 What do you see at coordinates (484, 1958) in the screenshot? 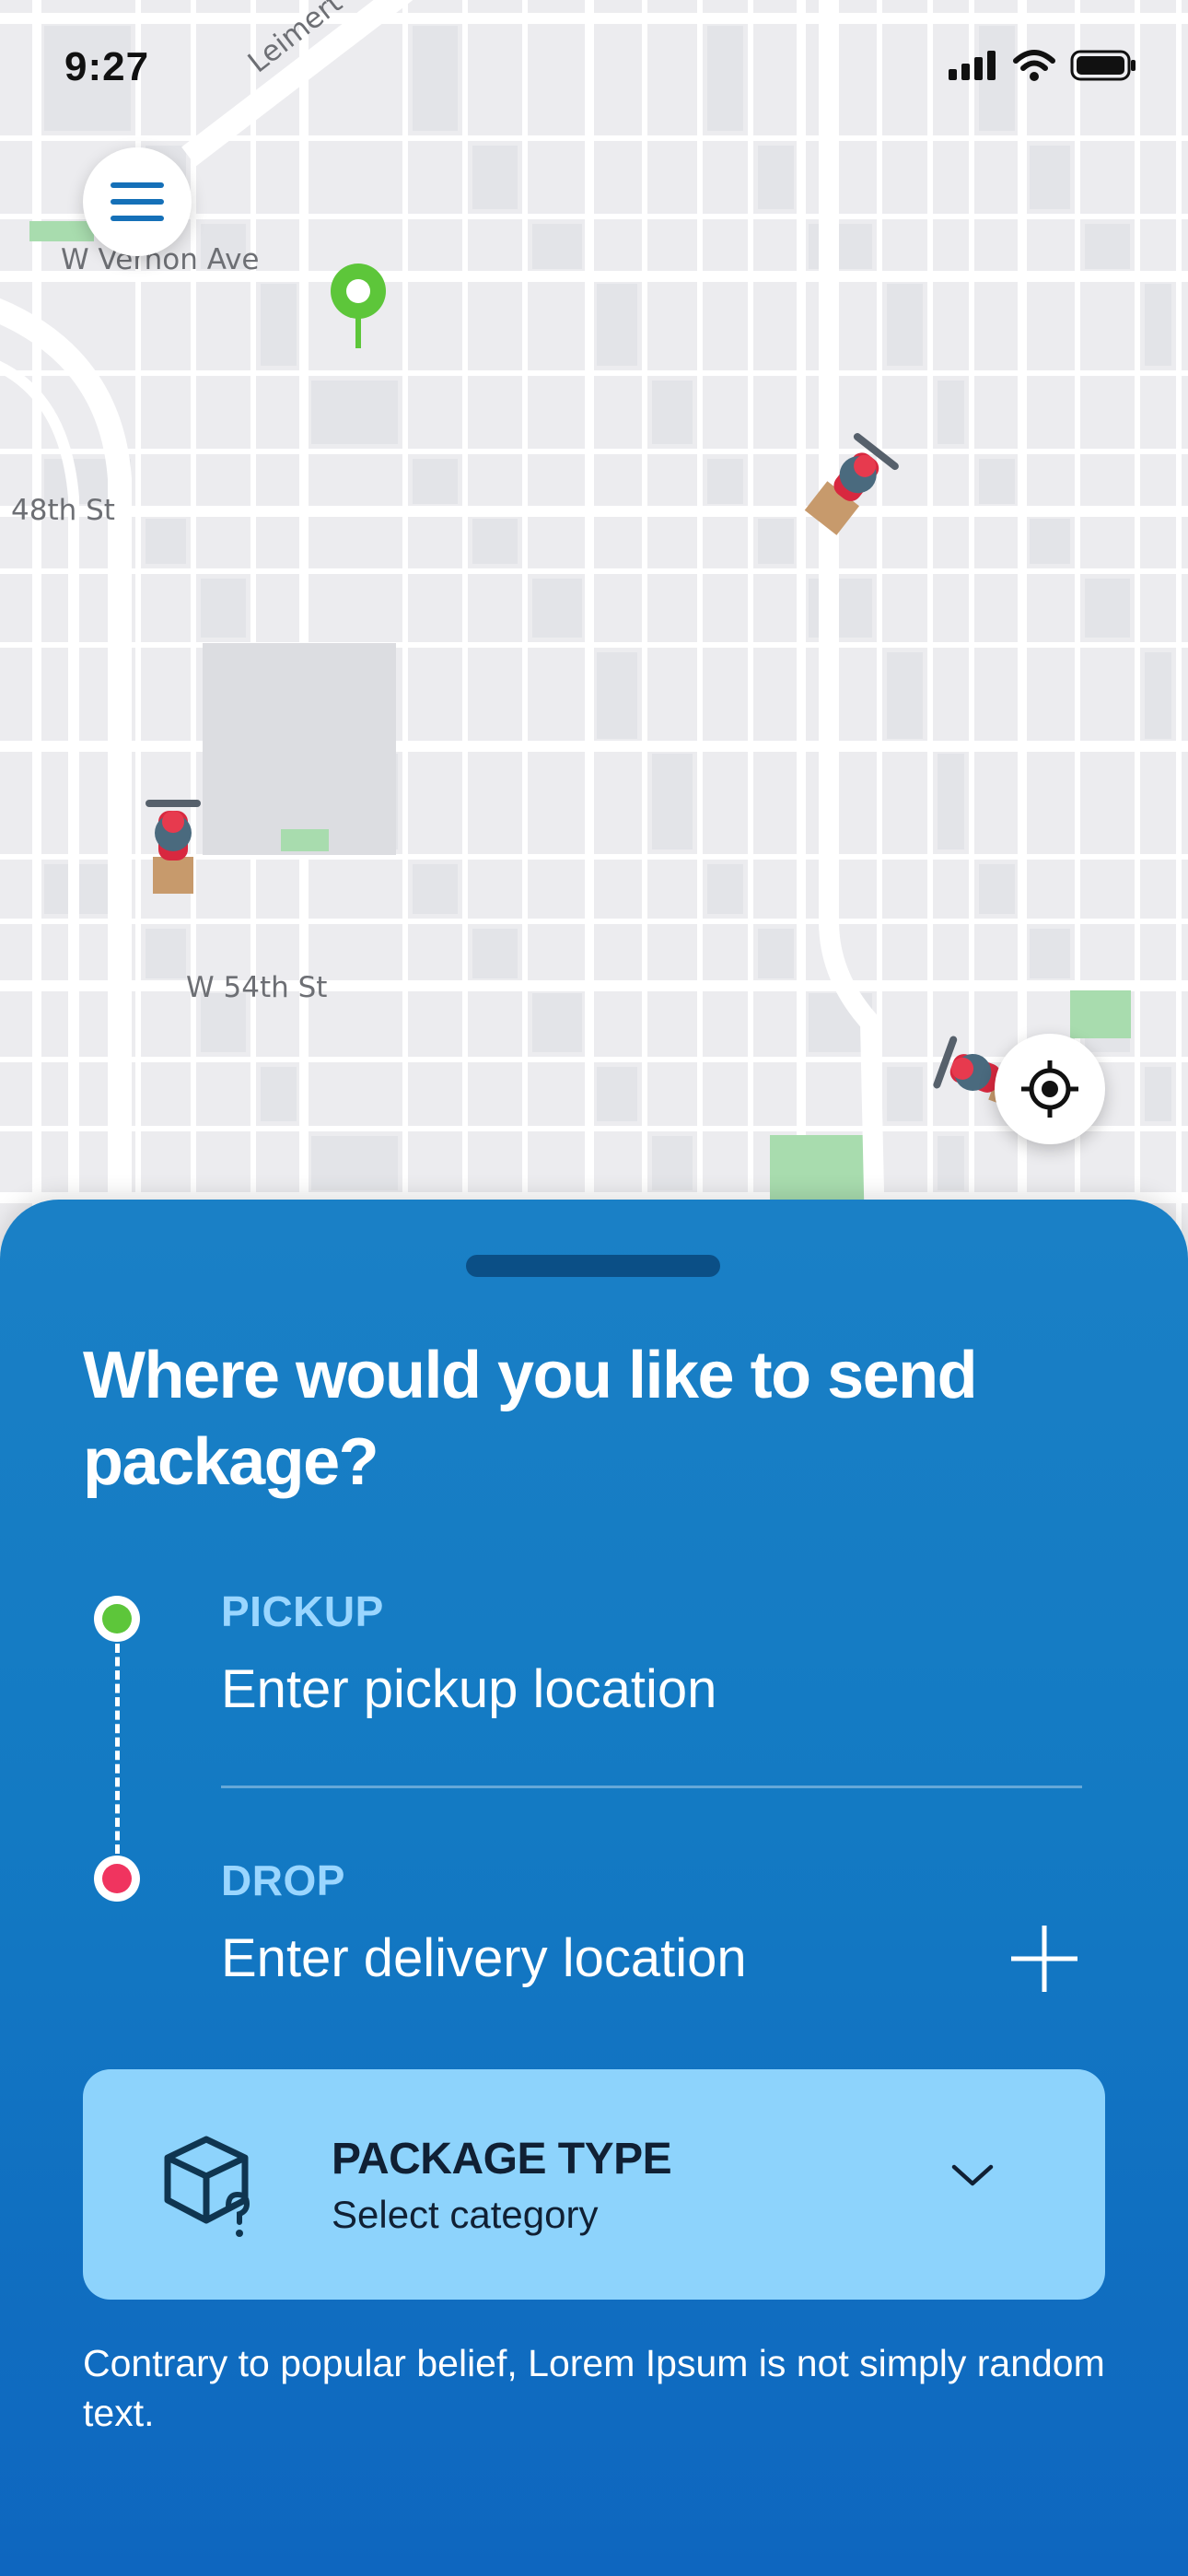
I see `drop-location-input: Enter delivery location` at bounding box center [484, 1958].